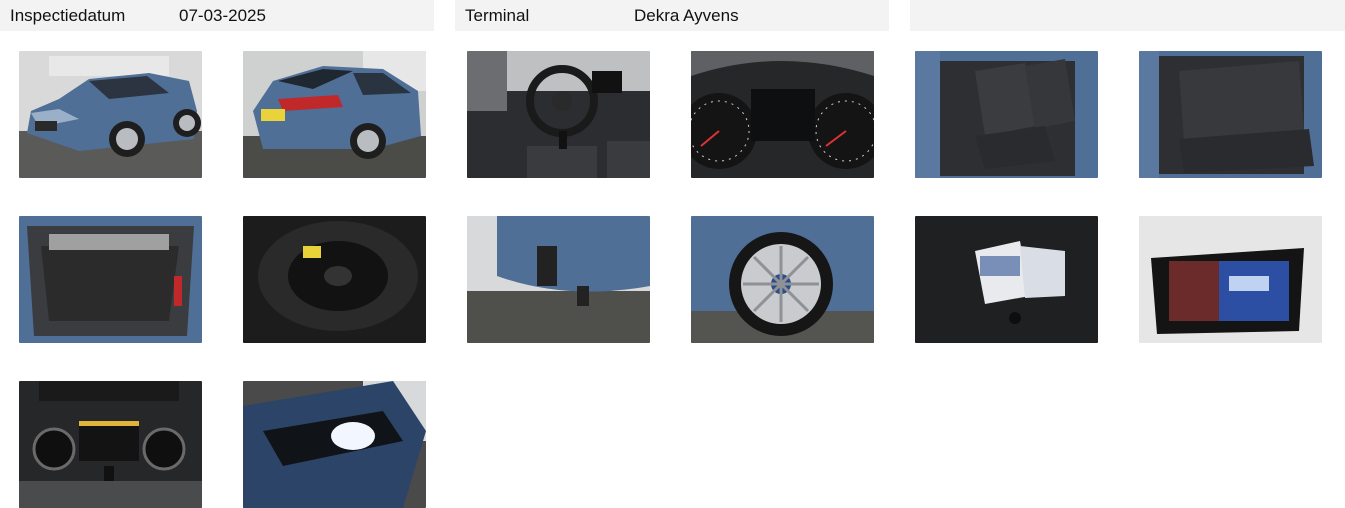 This screenshot has height=508, width=1345. I want to click on terminal-label: Terminal, so click(497, 15).